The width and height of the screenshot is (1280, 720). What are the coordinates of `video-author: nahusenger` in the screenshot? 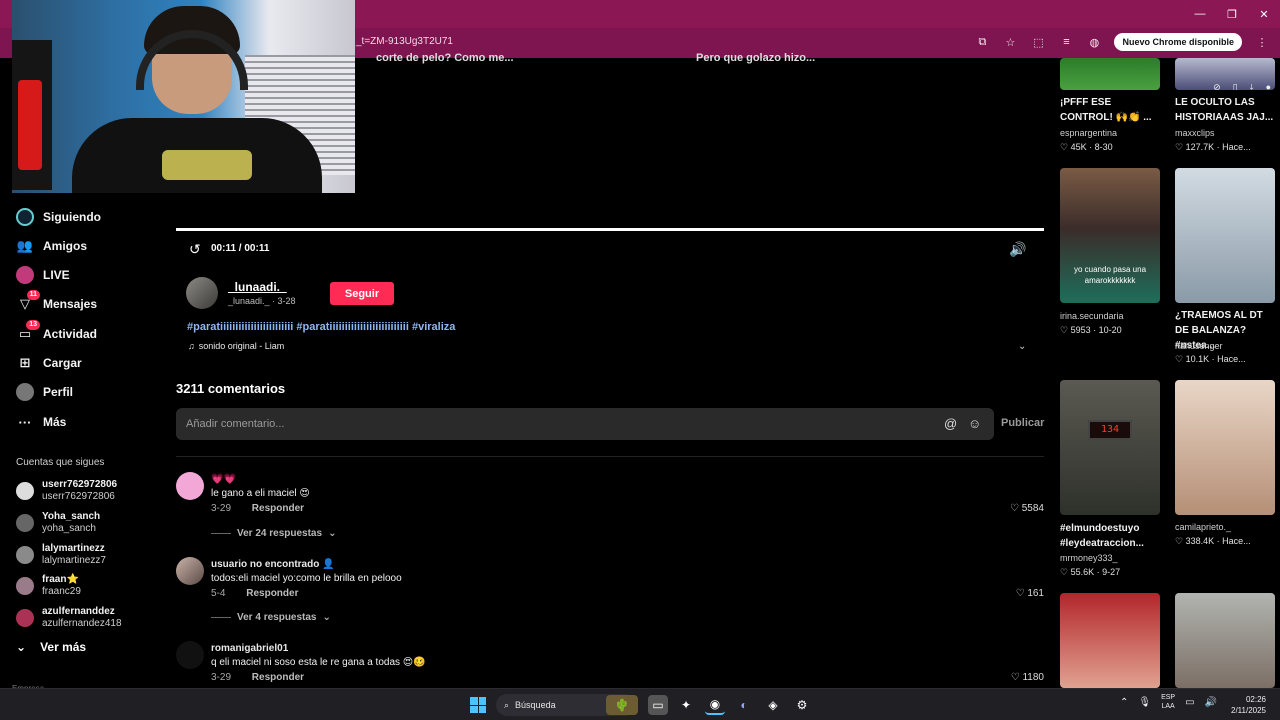 It's located at (1199, 346).